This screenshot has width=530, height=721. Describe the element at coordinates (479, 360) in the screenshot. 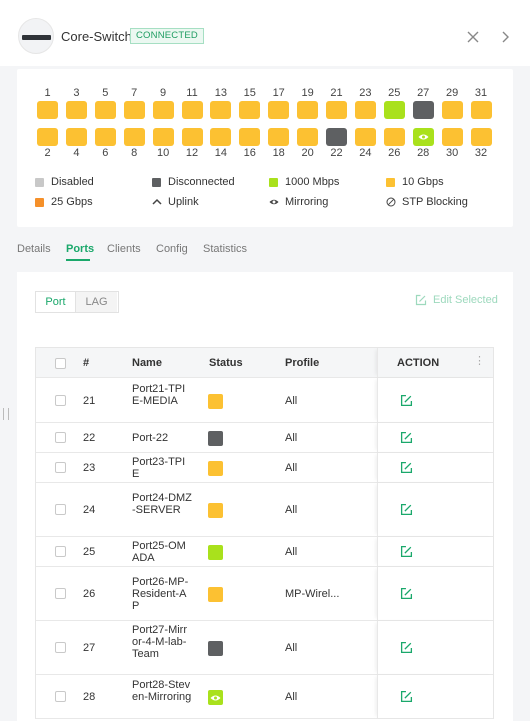

I see `more-vertical-icon: ⋮` at that location.